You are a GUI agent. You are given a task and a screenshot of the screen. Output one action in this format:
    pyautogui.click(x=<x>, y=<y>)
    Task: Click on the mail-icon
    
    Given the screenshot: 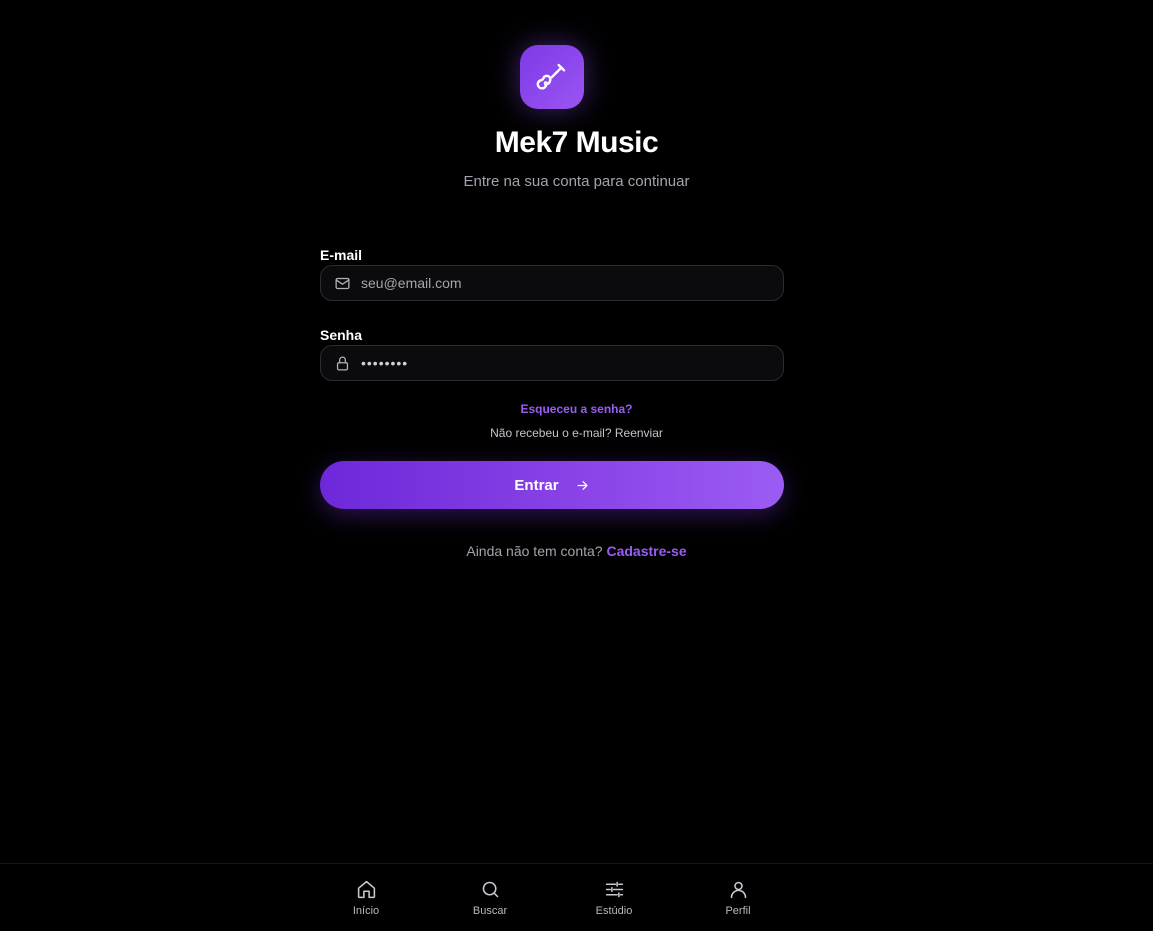 What is the action you would take?
    pyautogui.click(x=342, y=283)
    